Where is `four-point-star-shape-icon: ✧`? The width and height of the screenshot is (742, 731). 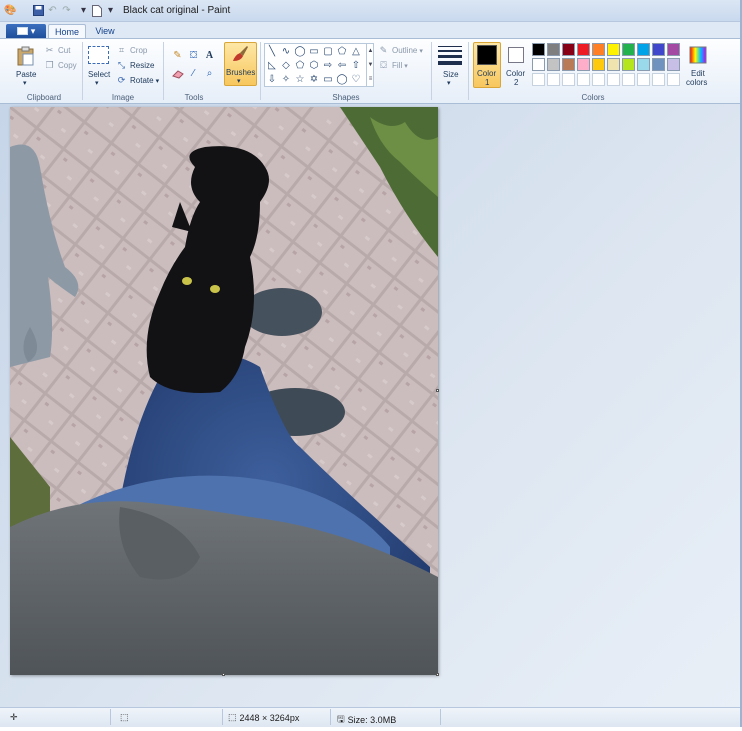 four-point-star-shape-icon: ✧ is located at coordinates (286, 79).